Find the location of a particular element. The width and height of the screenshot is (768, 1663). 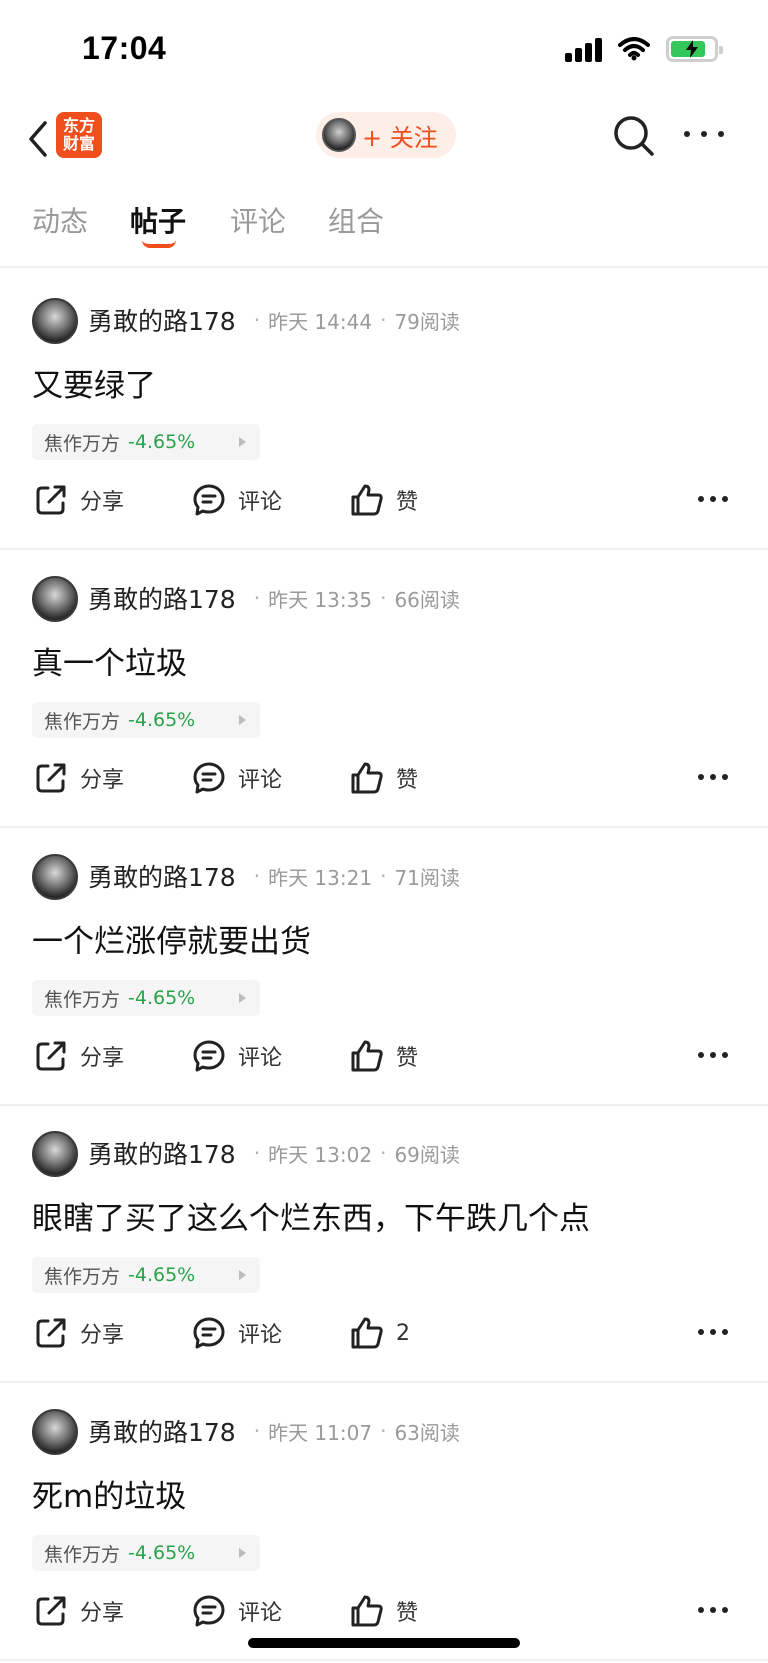

tab-portfolios: 组合 is located at coordinates (356, 220).